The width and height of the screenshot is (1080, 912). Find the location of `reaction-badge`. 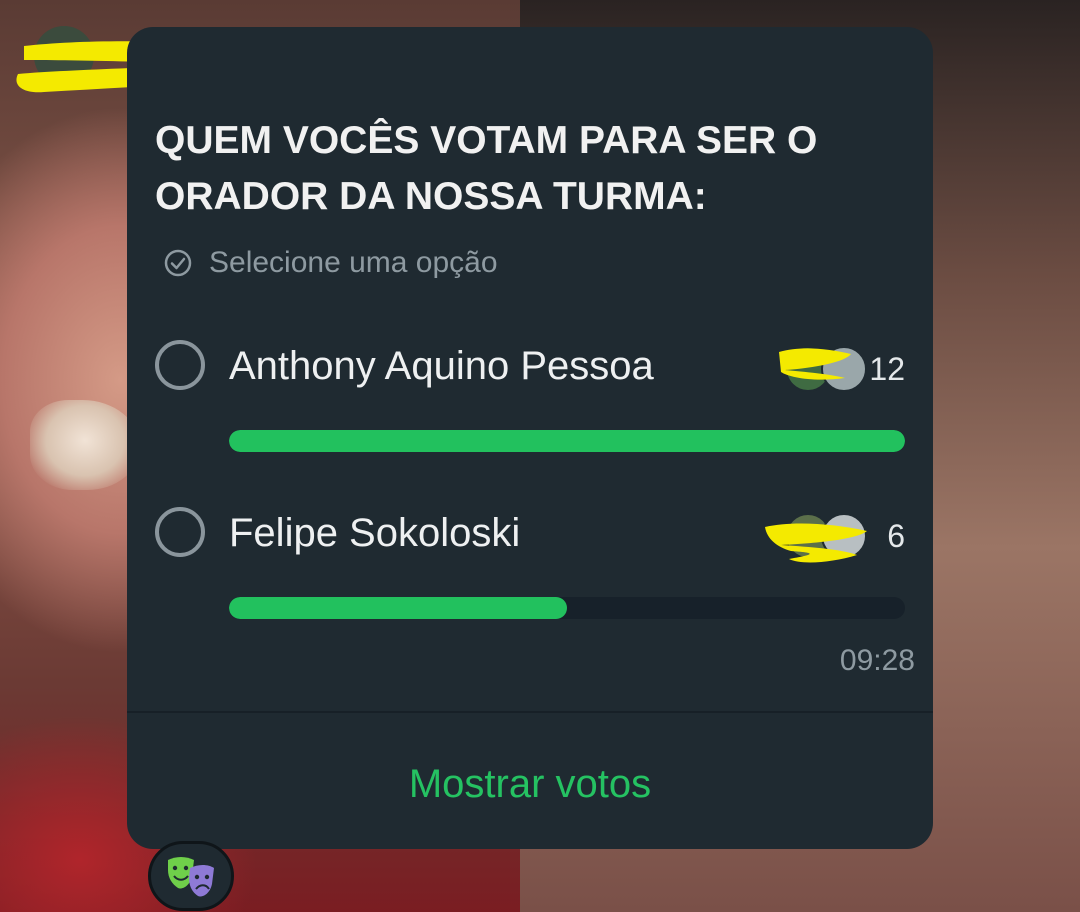

reaction-badge is located at coordinates (191, 876).